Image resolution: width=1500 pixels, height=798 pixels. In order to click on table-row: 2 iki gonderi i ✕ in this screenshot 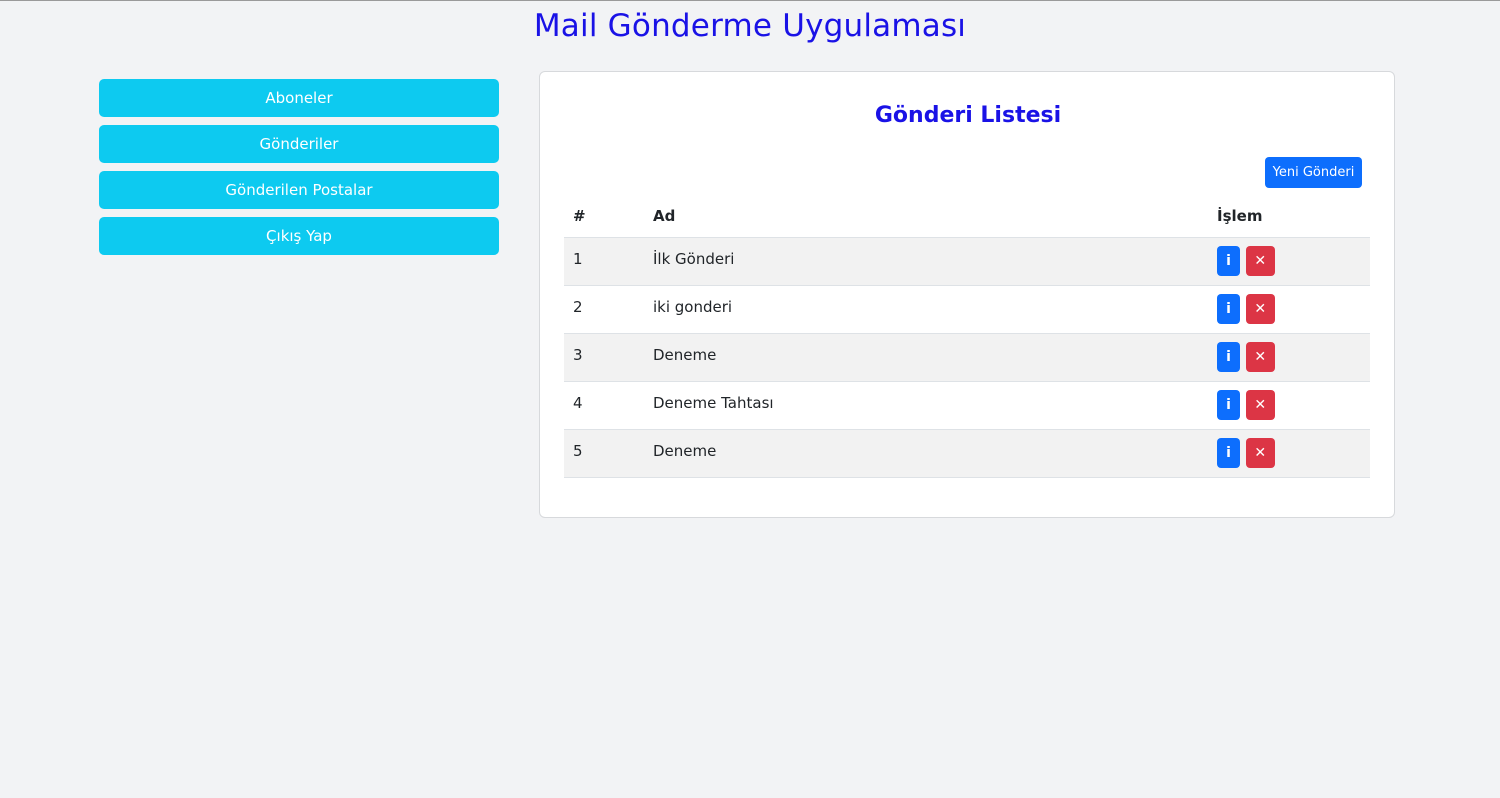, I will do `click(967, 309)`.